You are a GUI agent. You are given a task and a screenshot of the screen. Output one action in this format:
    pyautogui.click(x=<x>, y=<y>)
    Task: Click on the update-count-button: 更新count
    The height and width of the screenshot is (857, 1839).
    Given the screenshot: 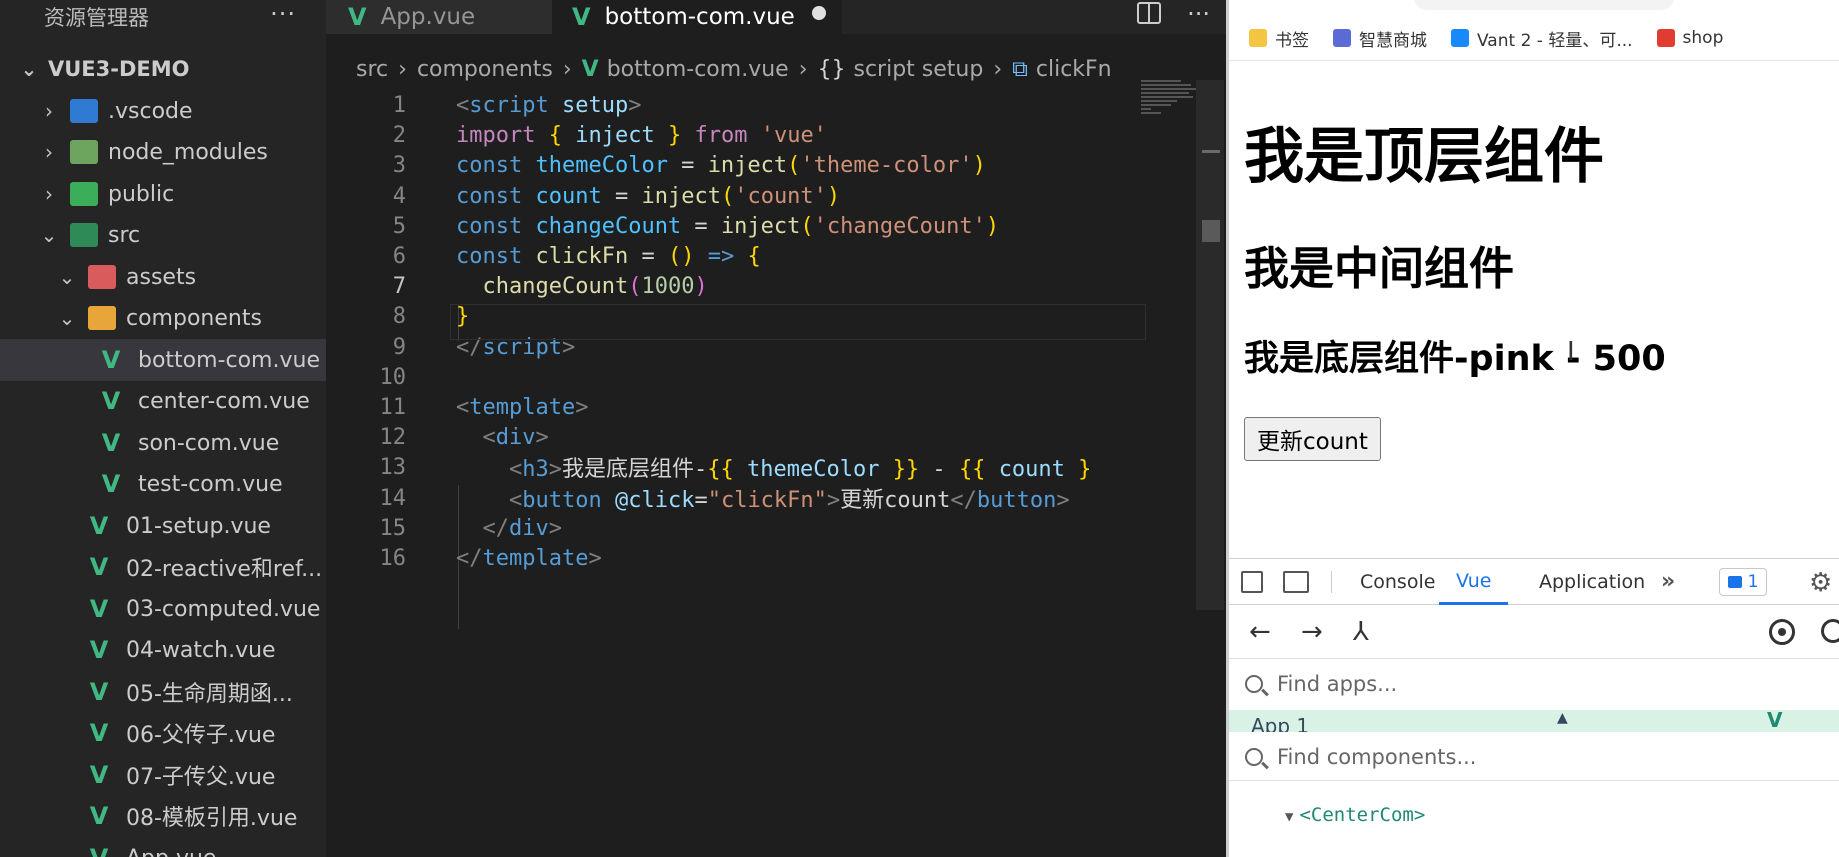 What is the action you would take?
    pyautogui.click(x=1312, y=439)
    